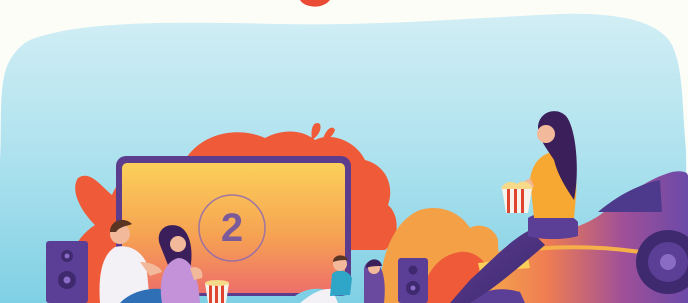  Describe the element at coordinates (315, 3) in the screenshot. I see `top-accent-shape` at that location.